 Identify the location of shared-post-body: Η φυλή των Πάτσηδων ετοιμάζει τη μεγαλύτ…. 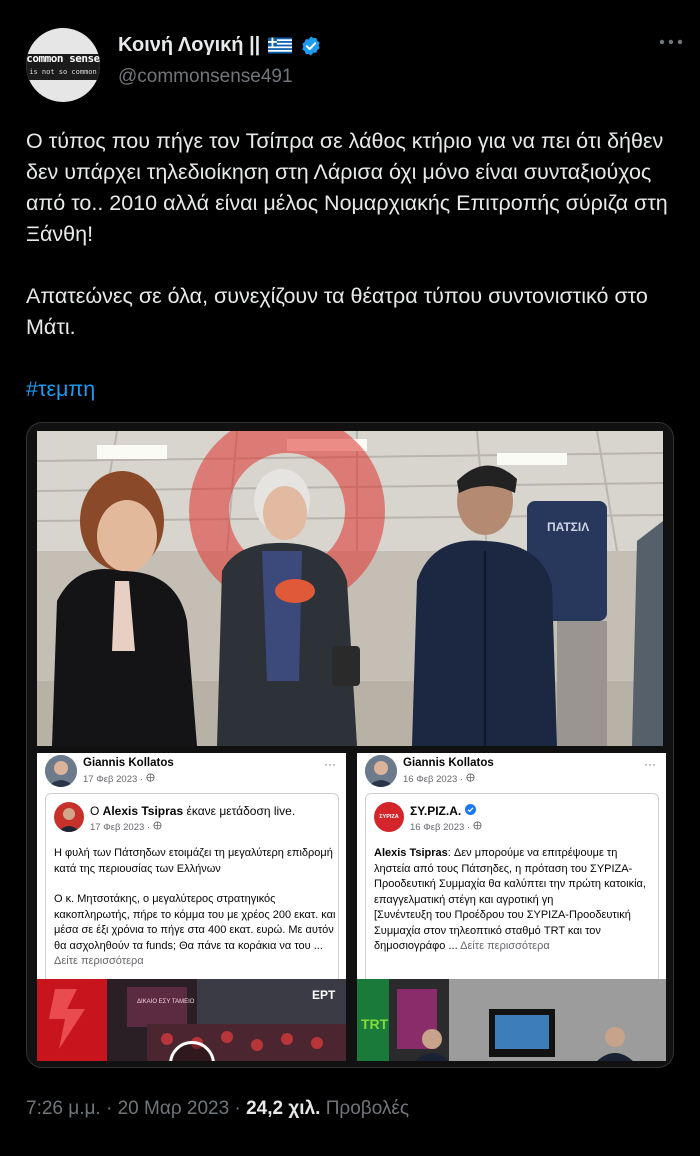
(195, 907).